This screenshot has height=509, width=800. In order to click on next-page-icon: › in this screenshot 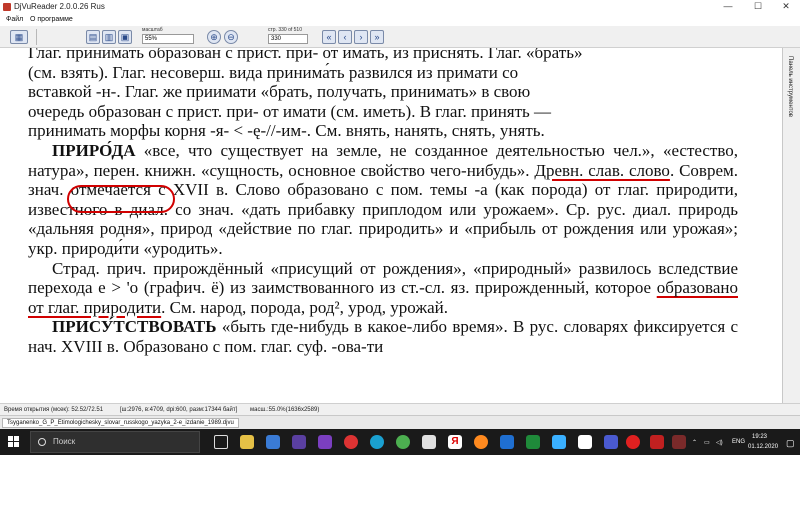, I will do `click(361, 37)`.